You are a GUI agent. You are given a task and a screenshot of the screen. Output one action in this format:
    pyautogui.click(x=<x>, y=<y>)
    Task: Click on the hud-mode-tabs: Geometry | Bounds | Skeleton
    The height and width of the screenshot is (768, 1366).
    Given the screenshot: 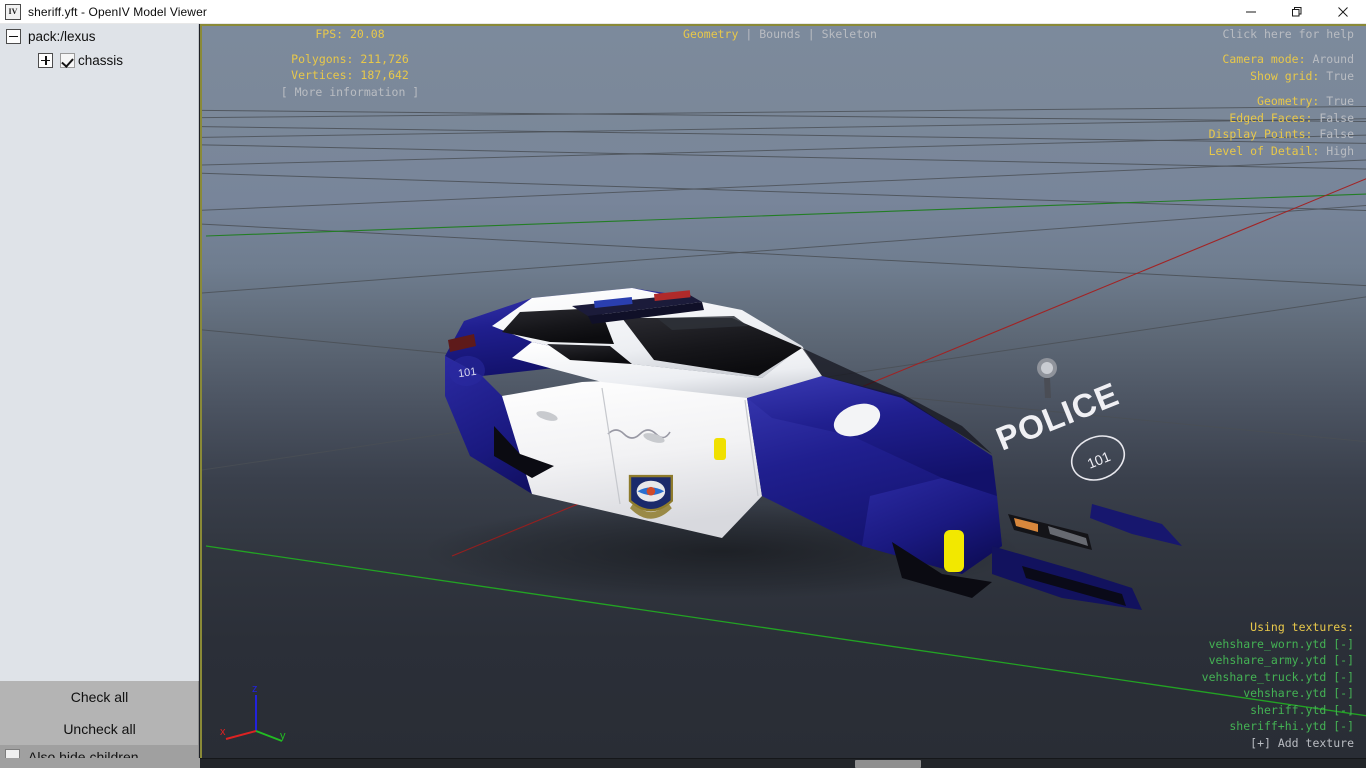 What is the action you would take?
    pyautogui.click(x=780, y=34)
    